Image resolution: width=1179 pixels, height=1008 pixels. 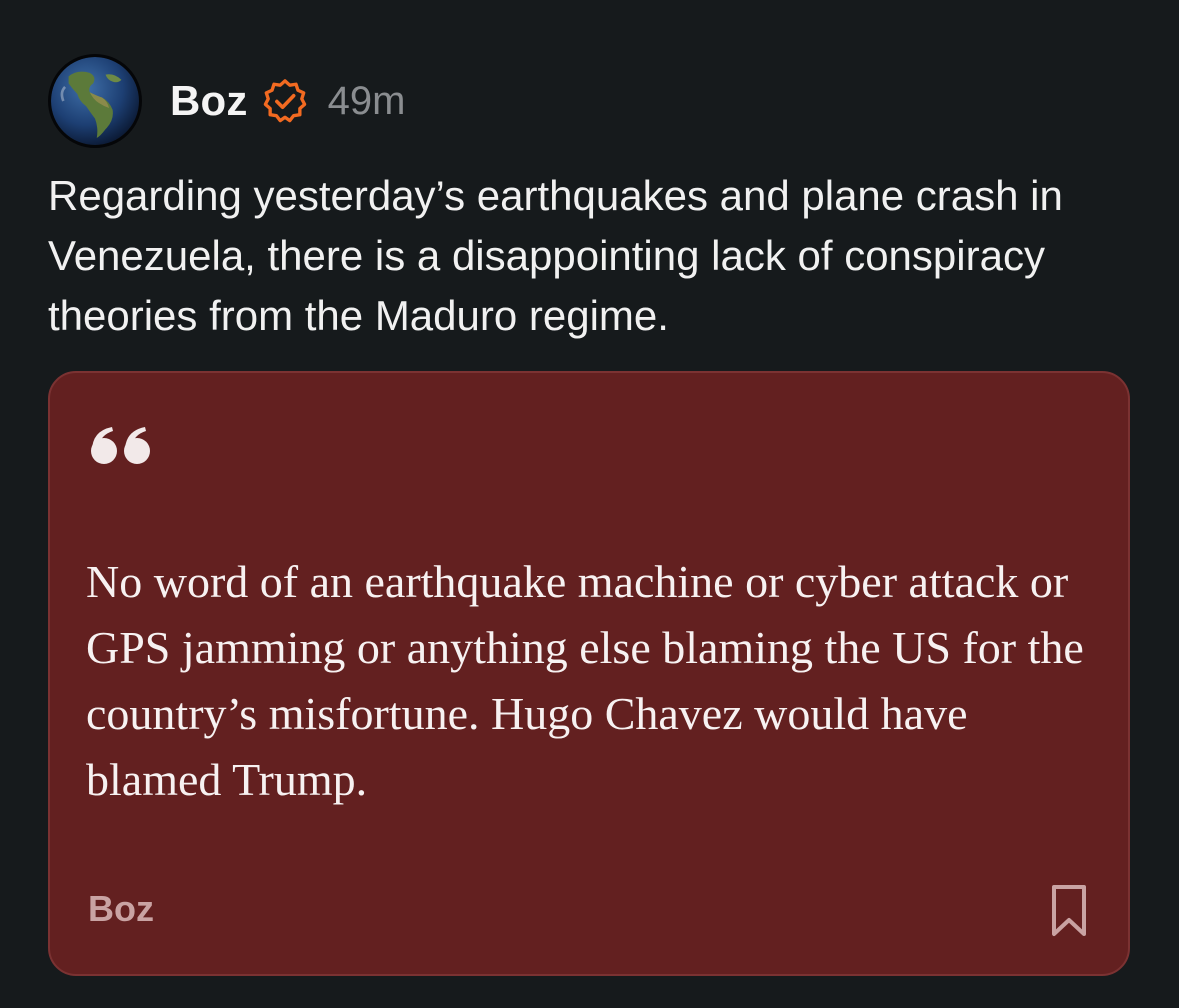 I want to click on quote-author: Boz, so click(x=121, y=908).